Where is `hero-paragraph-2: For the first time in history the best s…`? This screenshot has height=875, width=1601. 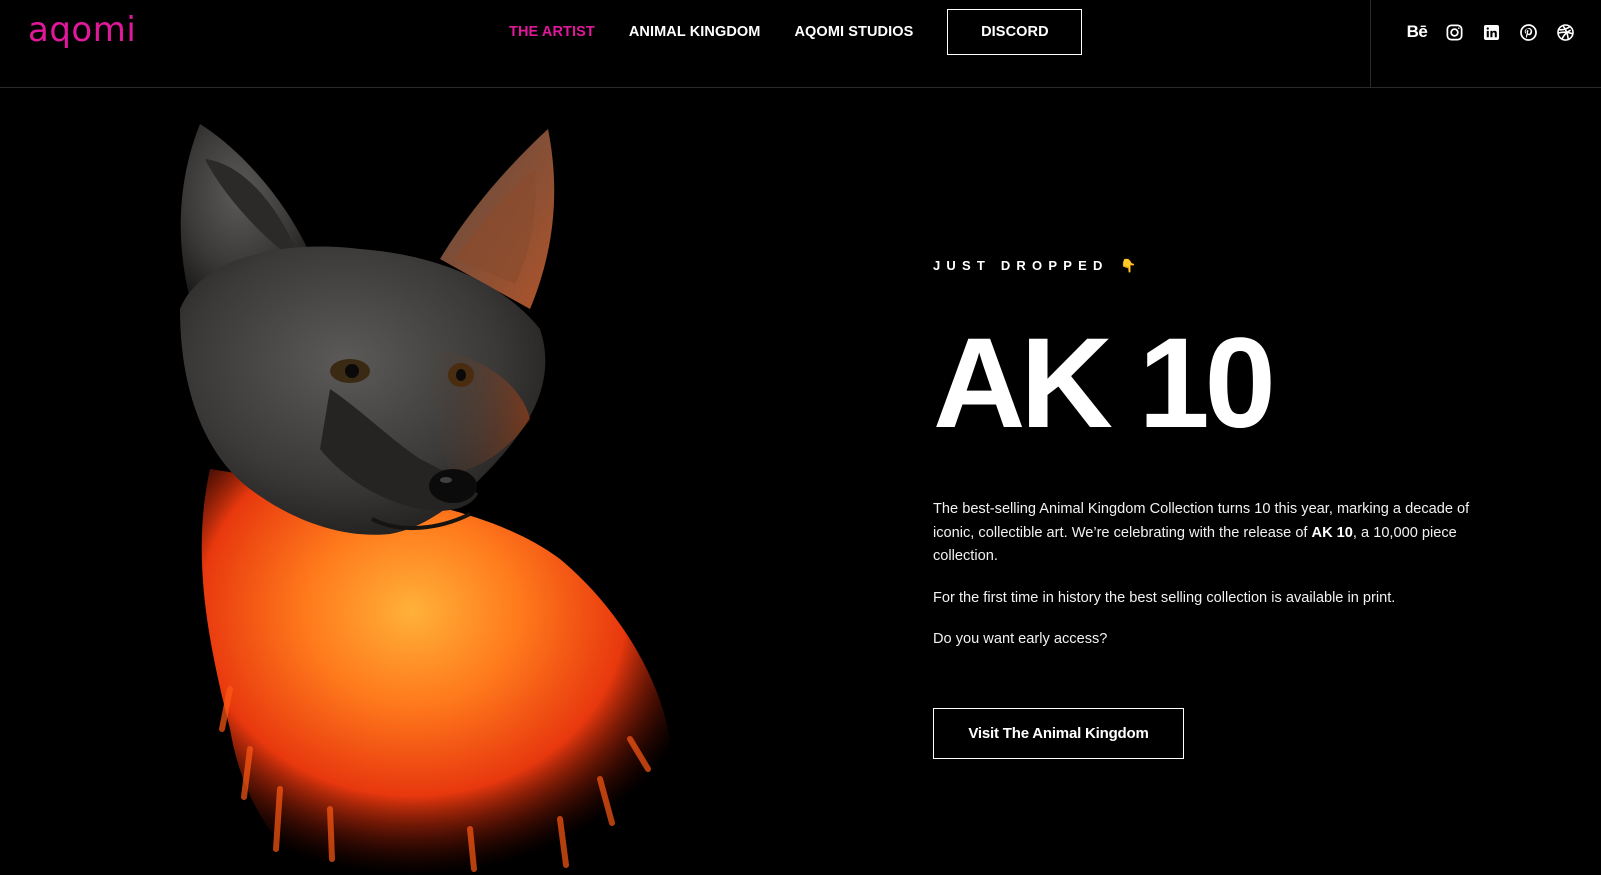
hero-paragraph-2: For the first time in history the best s… is located at coordinates (1164, 597).